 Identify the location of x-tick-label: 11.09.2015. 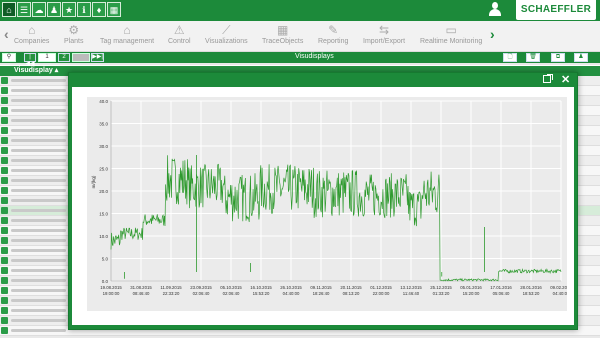
(171, 287).